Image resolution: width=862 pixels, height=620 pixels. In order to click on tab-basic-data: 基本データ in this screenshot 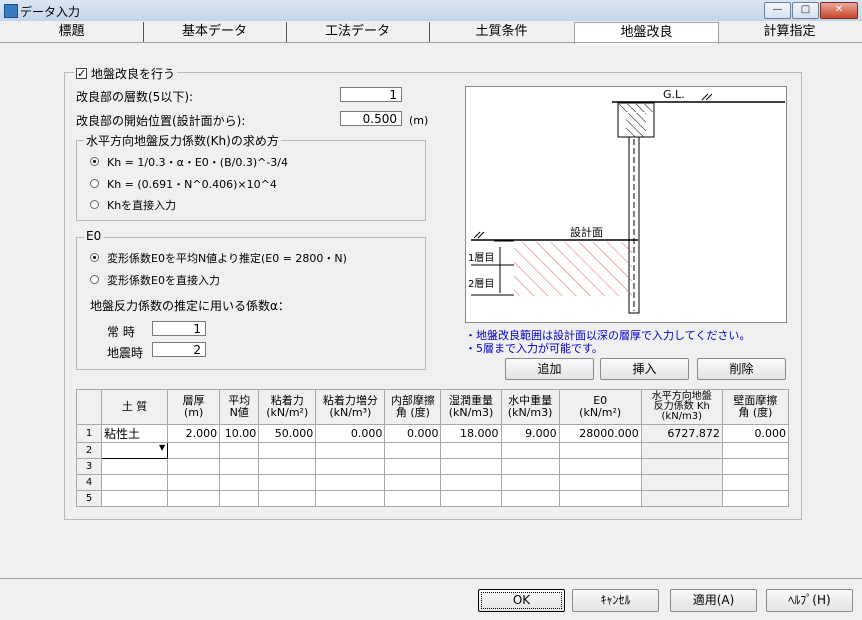, I will do `click(215, 32)`.